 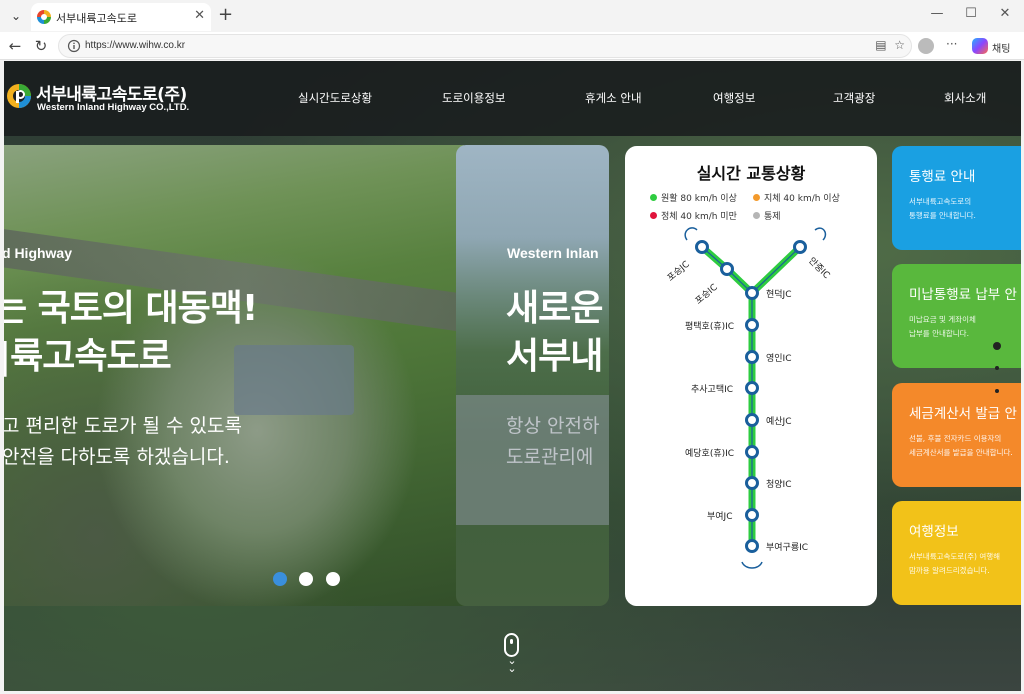 I want to click on unpaid-toll-title: 미납통행료 납부 안, so click(x=963, y=295).